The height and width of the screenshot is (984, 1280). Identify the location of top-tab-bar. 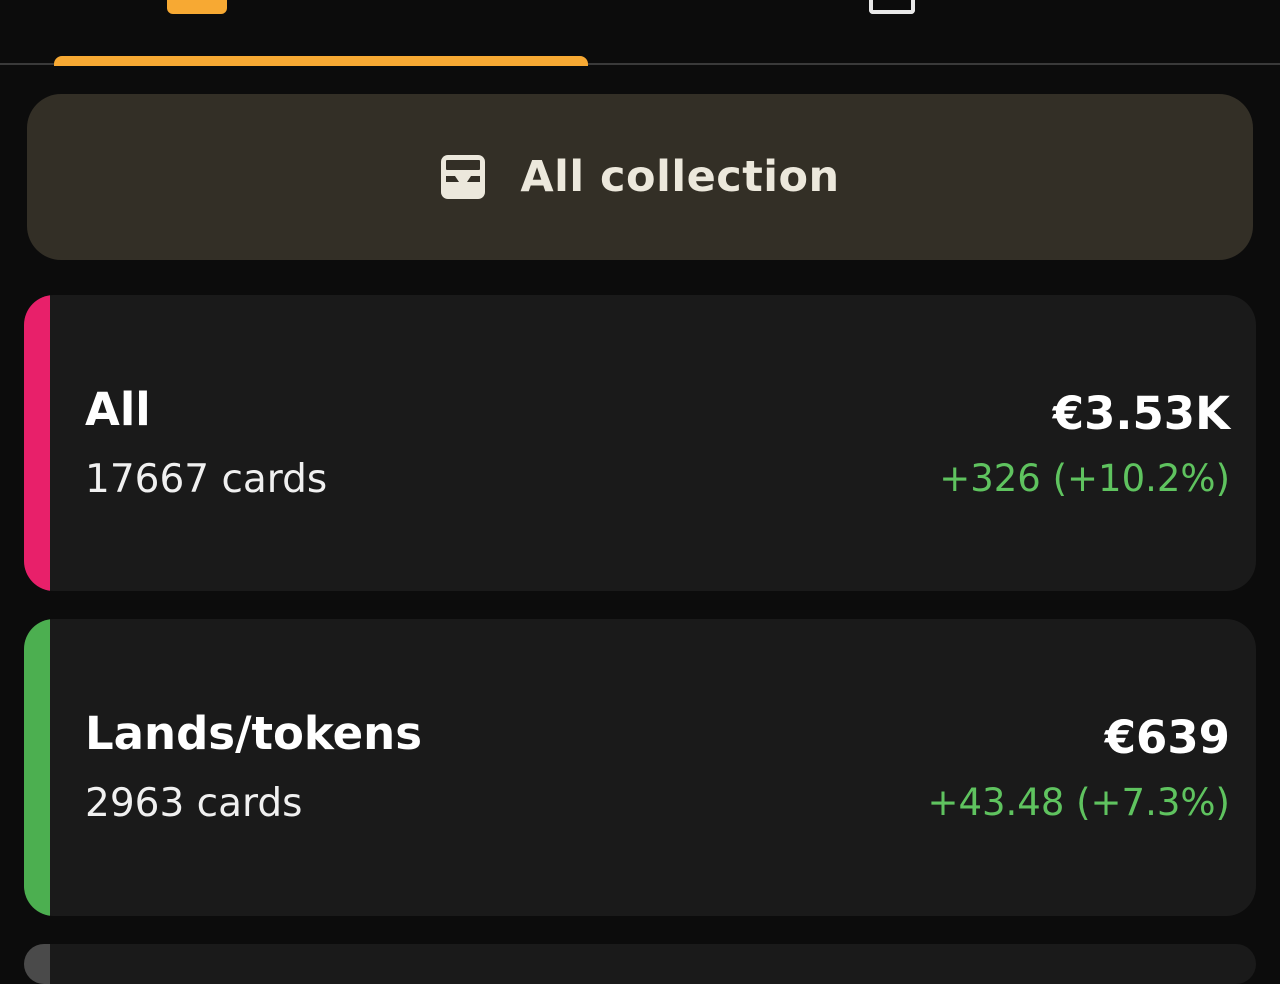
(640, 33).